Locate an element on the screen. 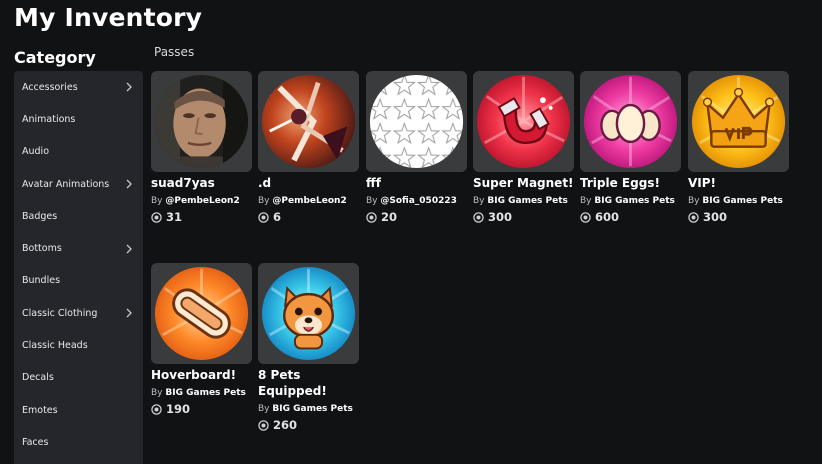 The width and height of the screenshot is (822, 464). sidebar-item-classic-heads: Classic Heads is located at coordinates (78, 345).